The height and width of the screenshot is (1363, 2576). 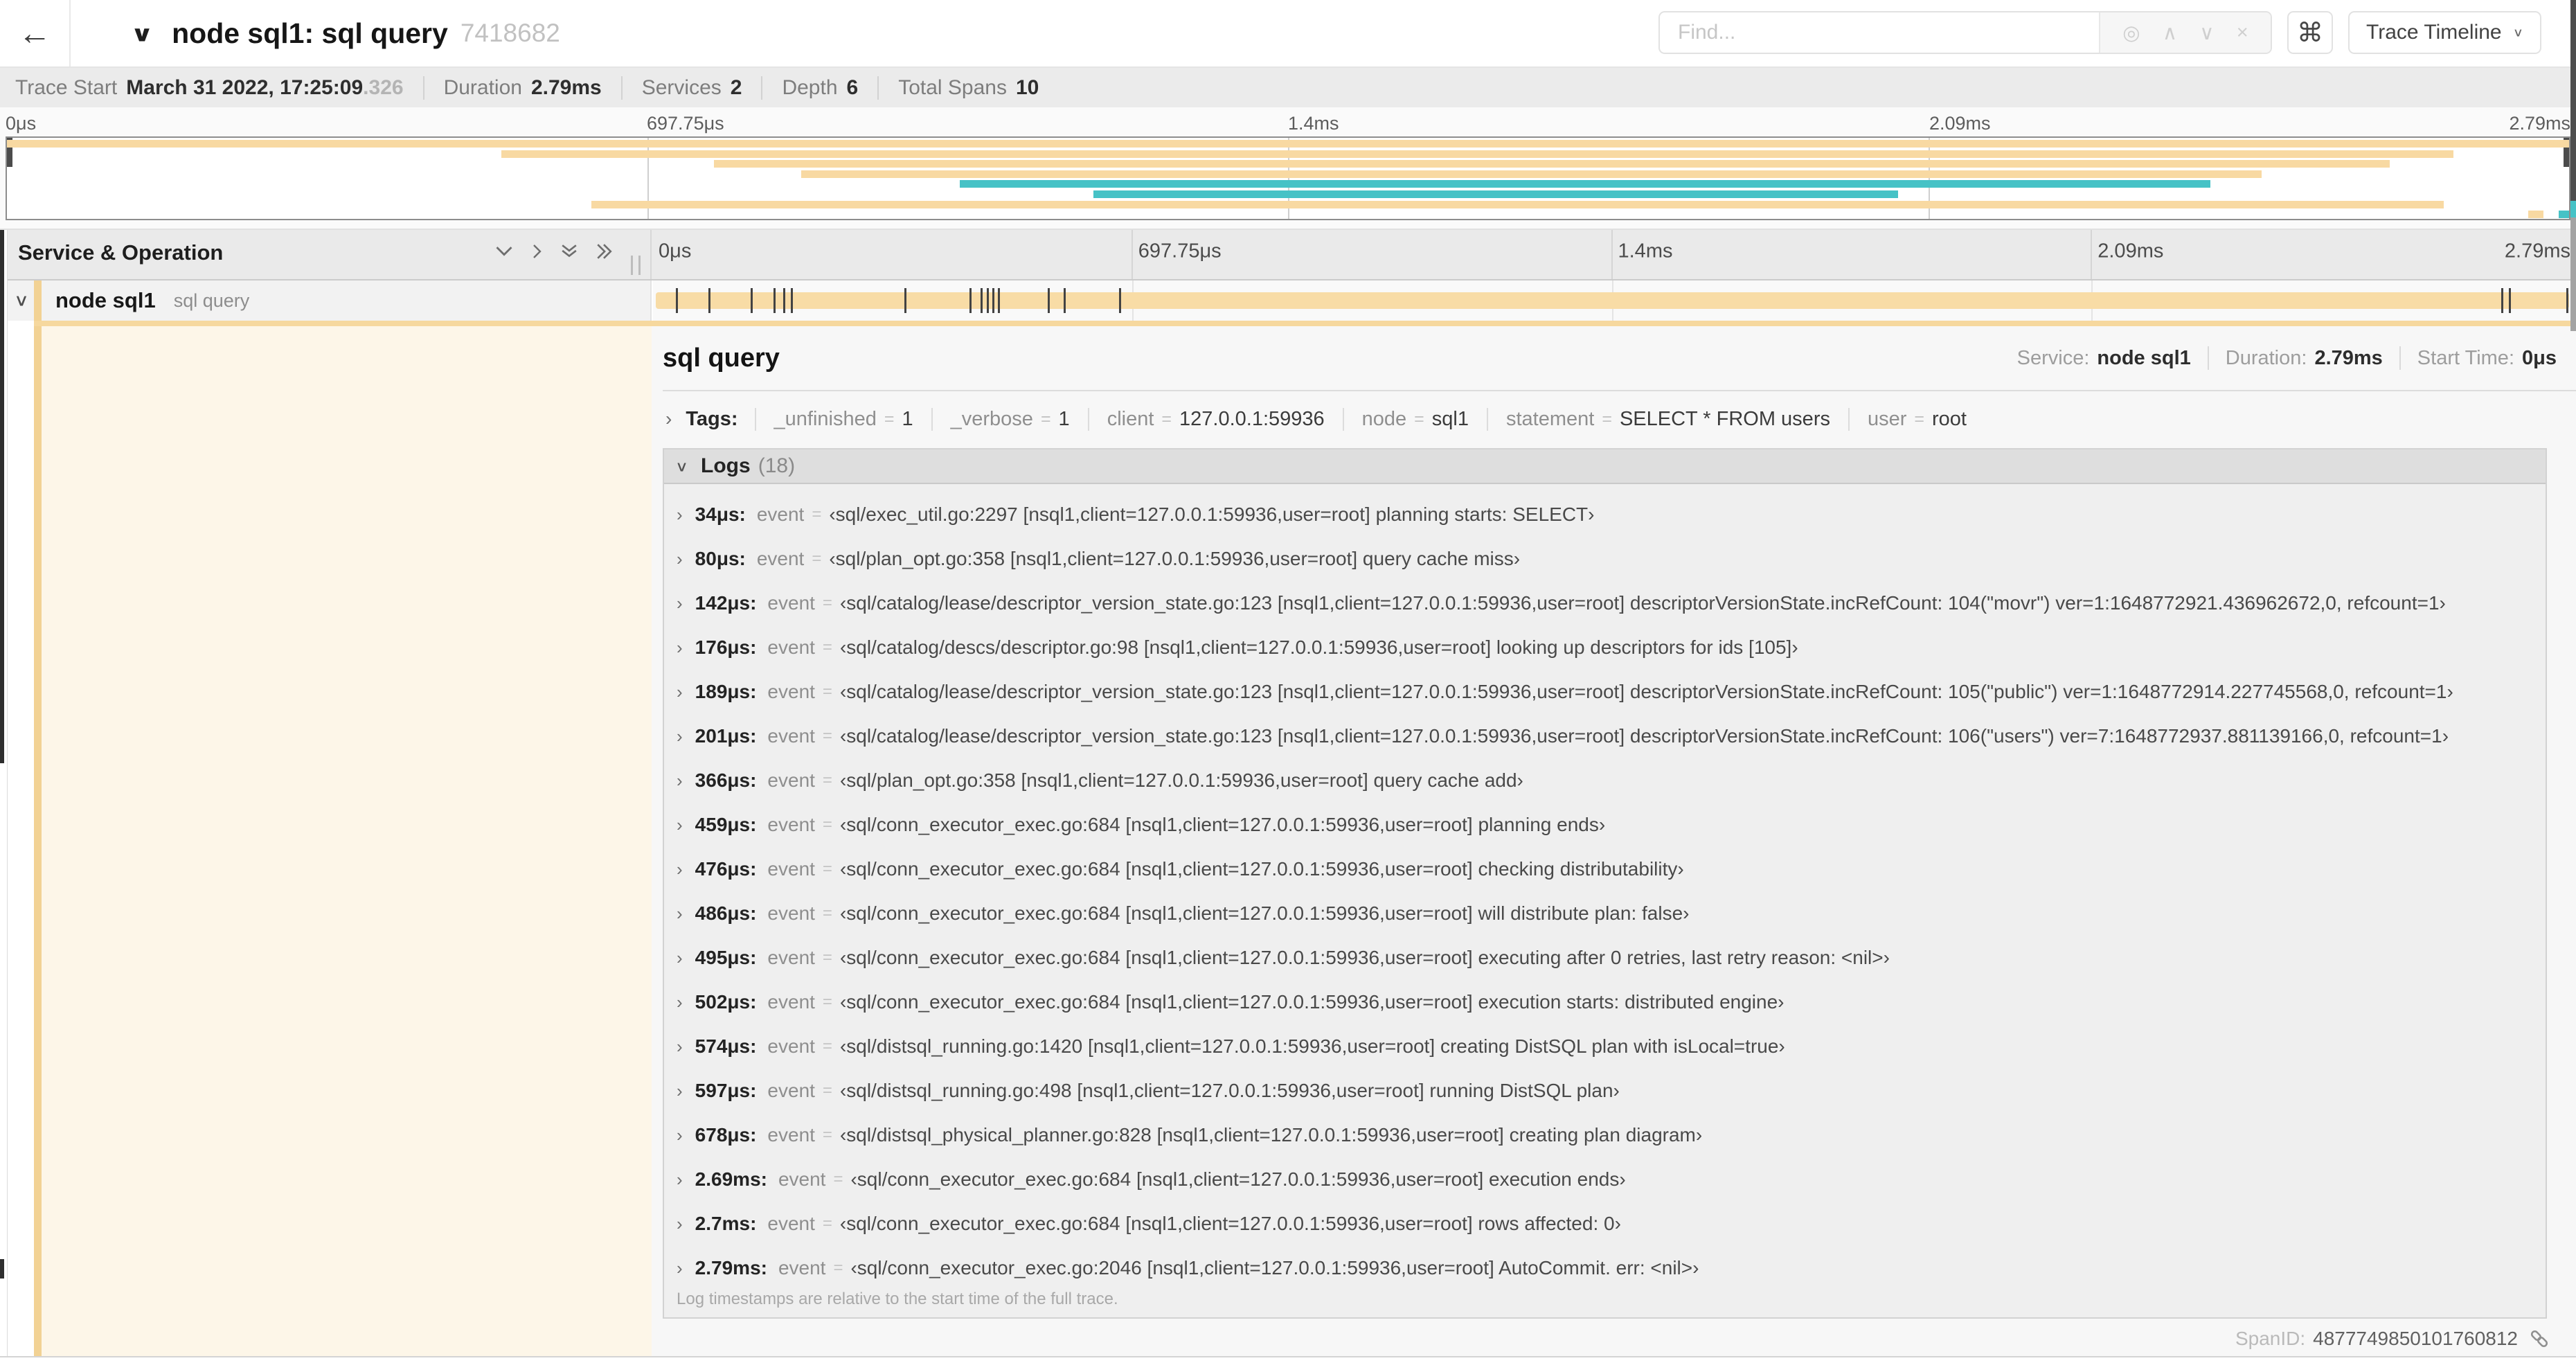 I want to click on summary-item-label: Duration, so click(x=483, y=87).